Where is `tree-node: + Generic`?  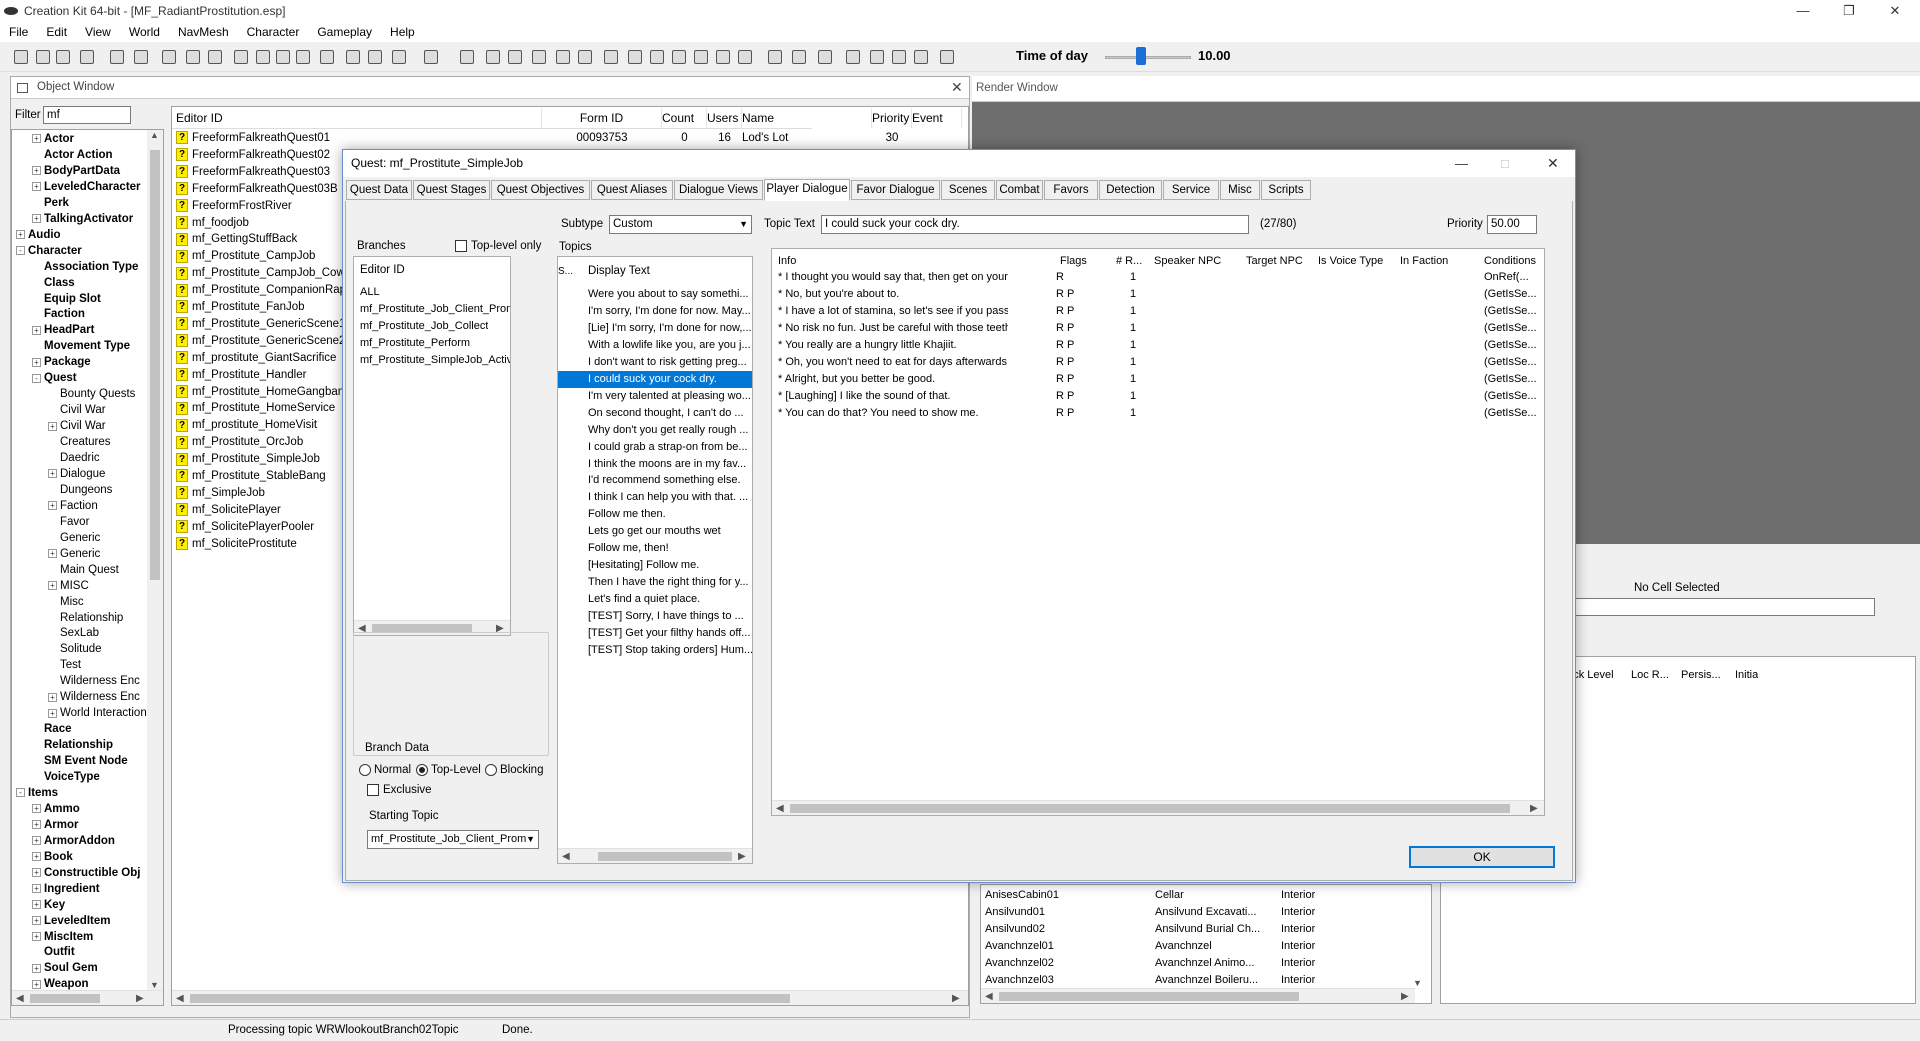 tree-node: + Generic is located at coordinates (74, 554).